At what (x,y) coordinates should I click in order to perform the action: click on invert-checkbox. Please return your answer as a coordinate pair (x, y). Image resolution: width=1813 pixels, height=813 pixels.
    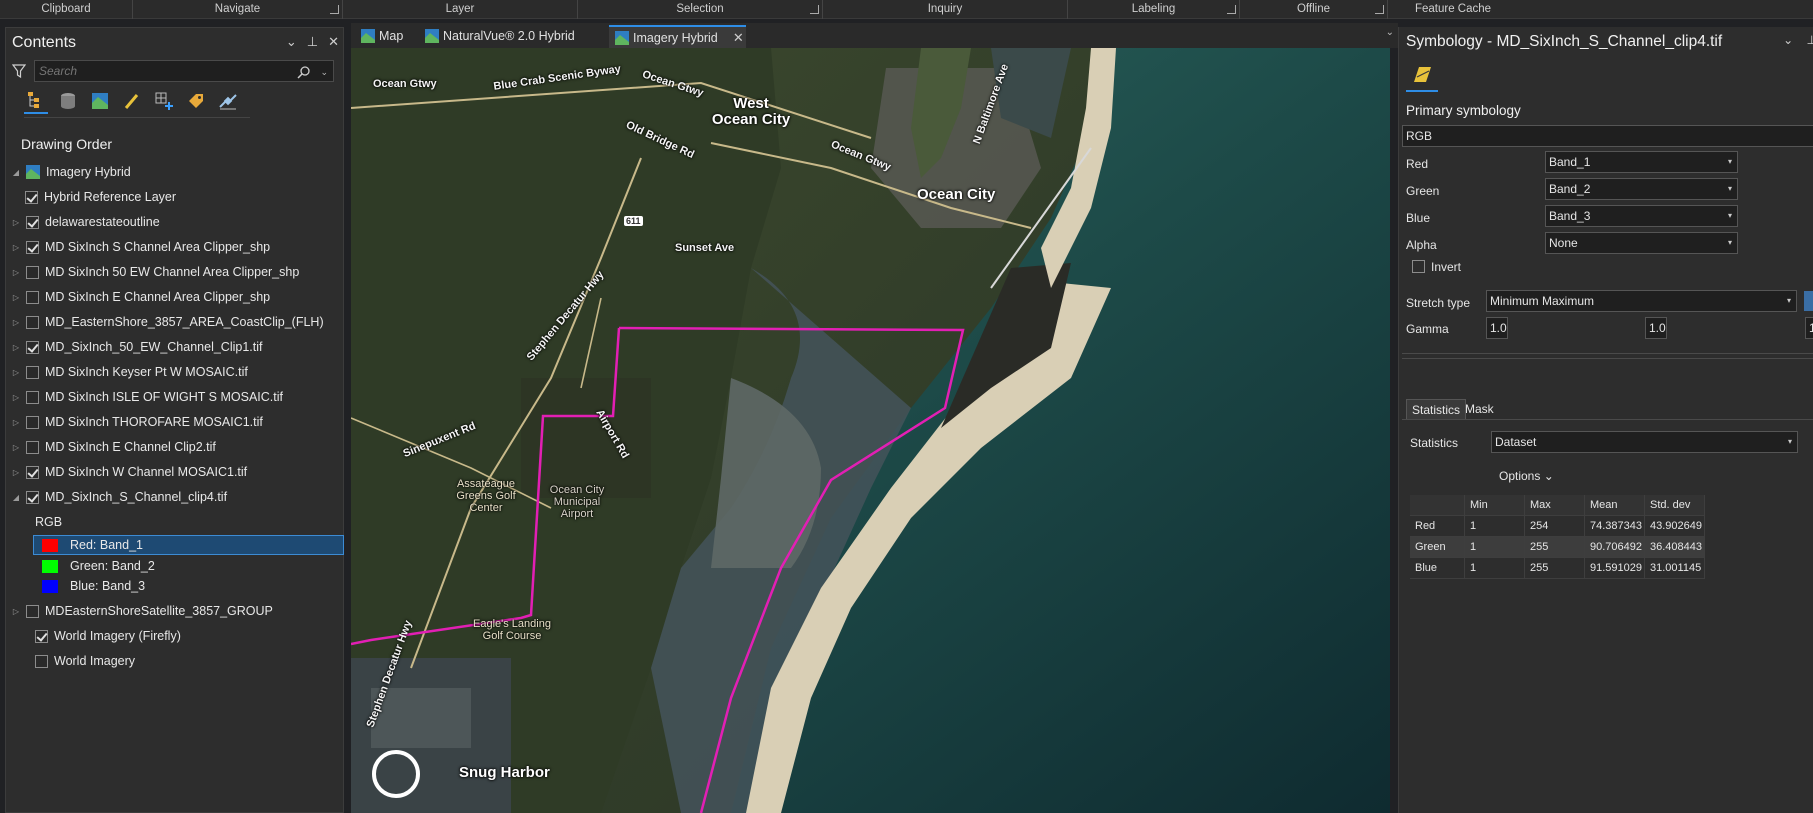
    Looking at the image, I should click on (1418, 266).